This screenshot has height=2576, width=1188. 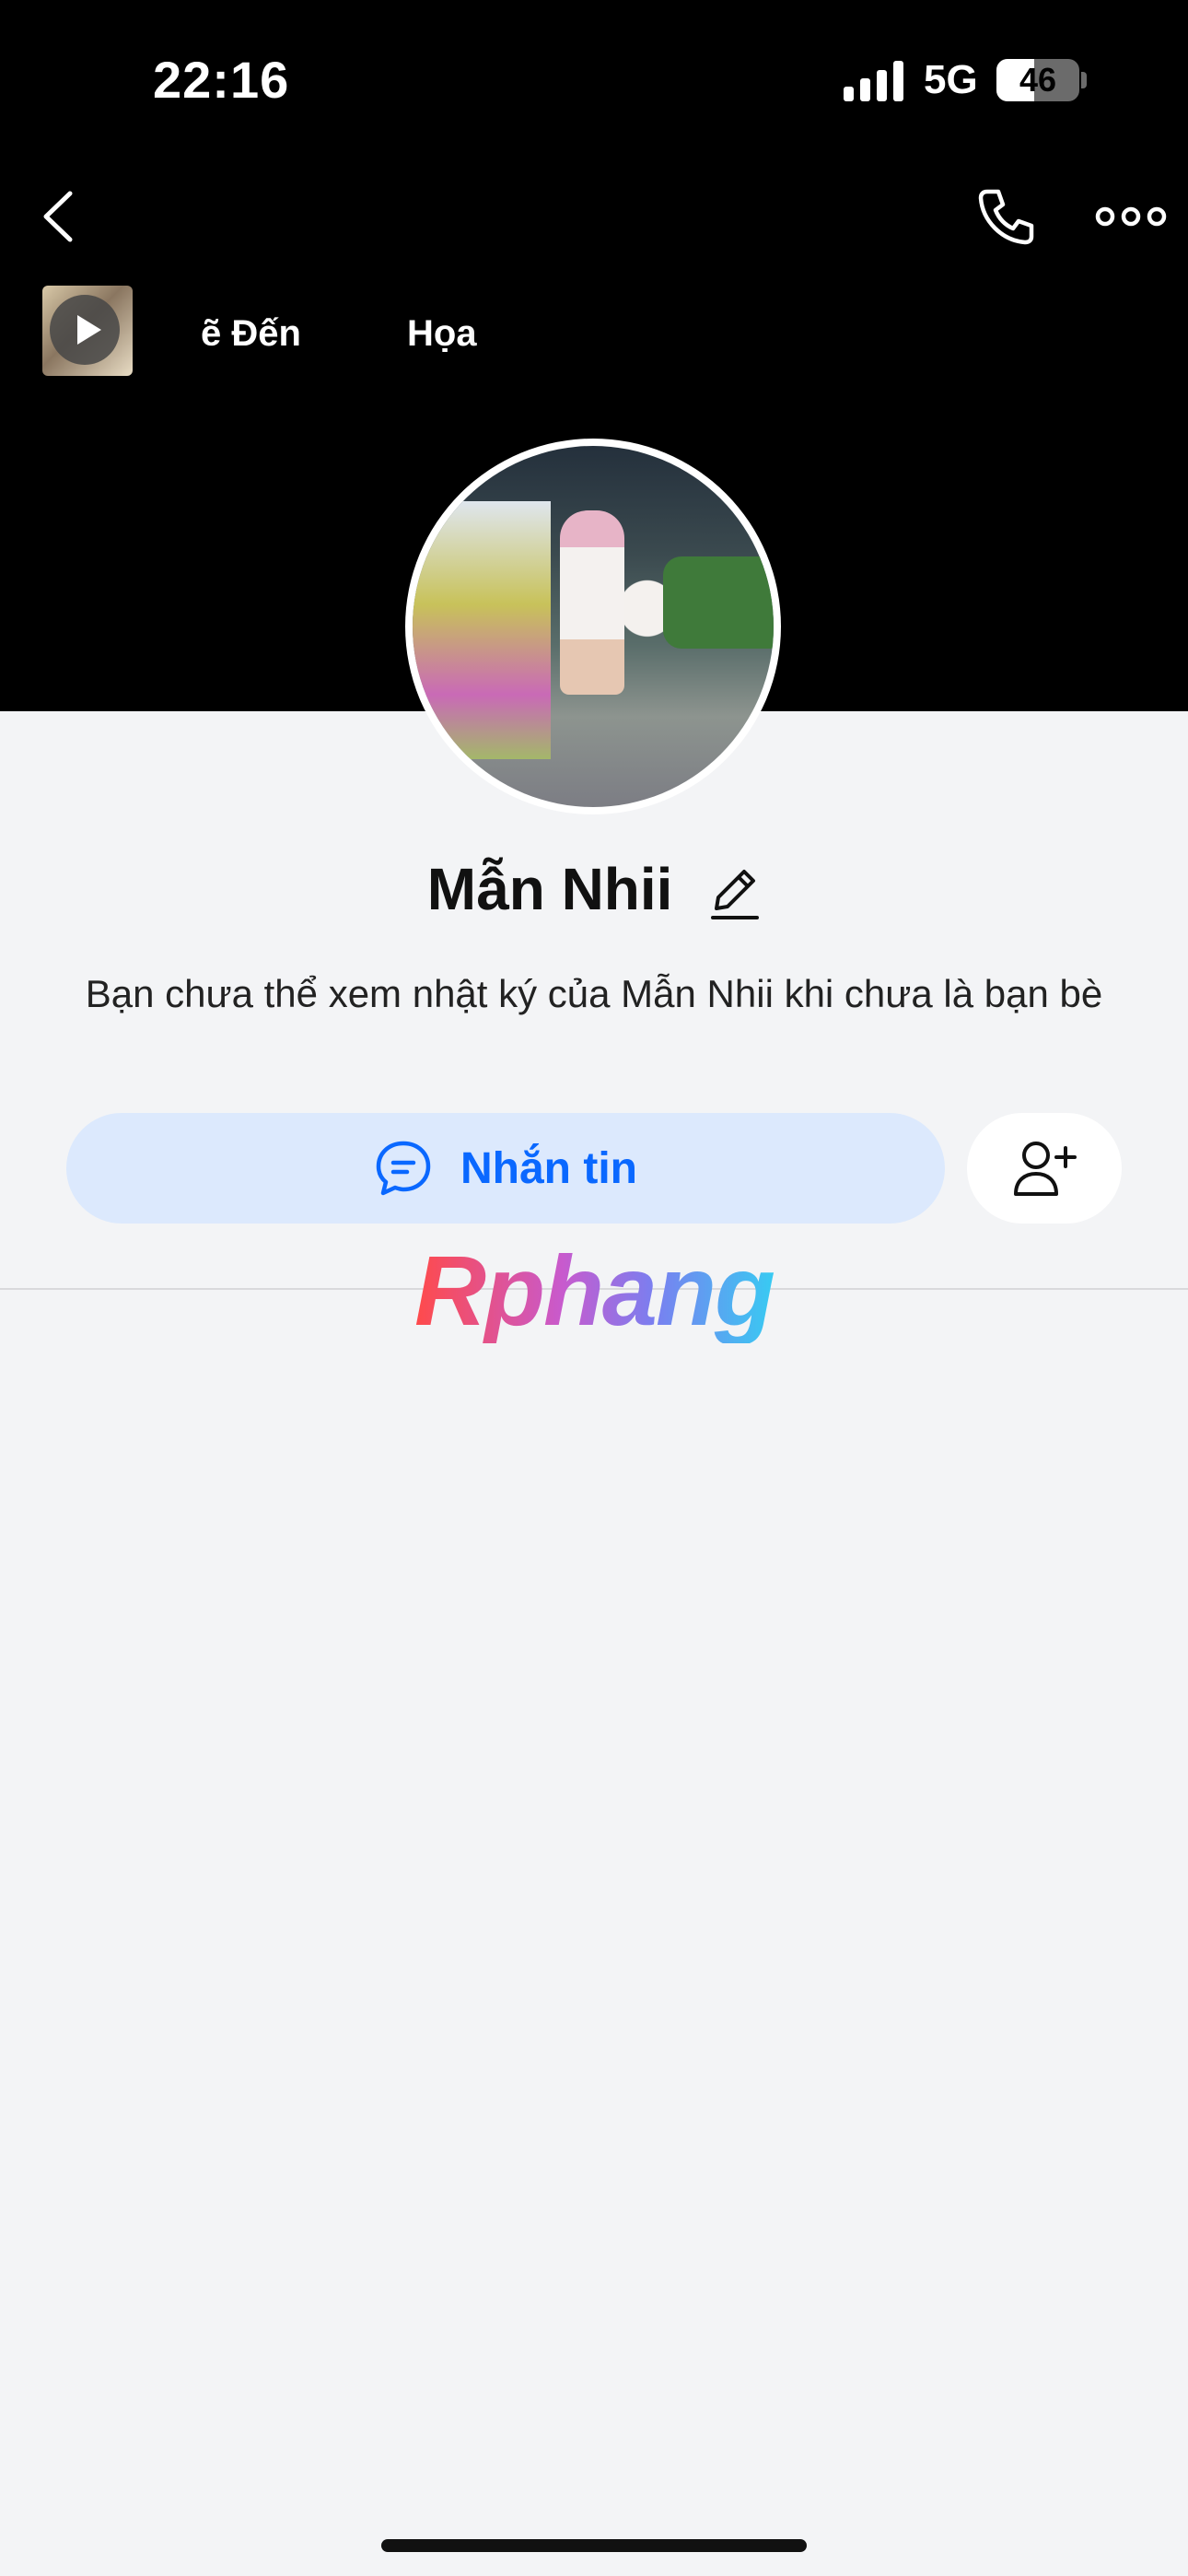 I want to click on status-time: 22:16, so click(x=221, y=80).